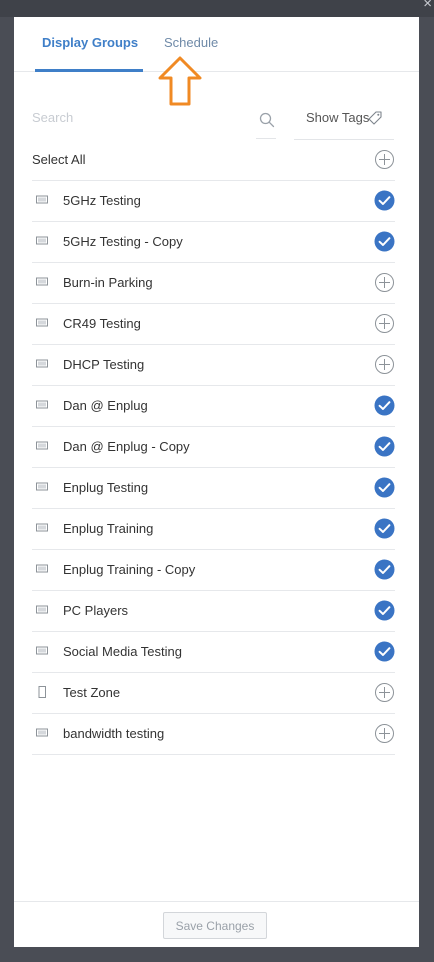 This screenshot has width=434, height=962. I want to click on display-group-row: Social Media Testing, so click(213, 652).